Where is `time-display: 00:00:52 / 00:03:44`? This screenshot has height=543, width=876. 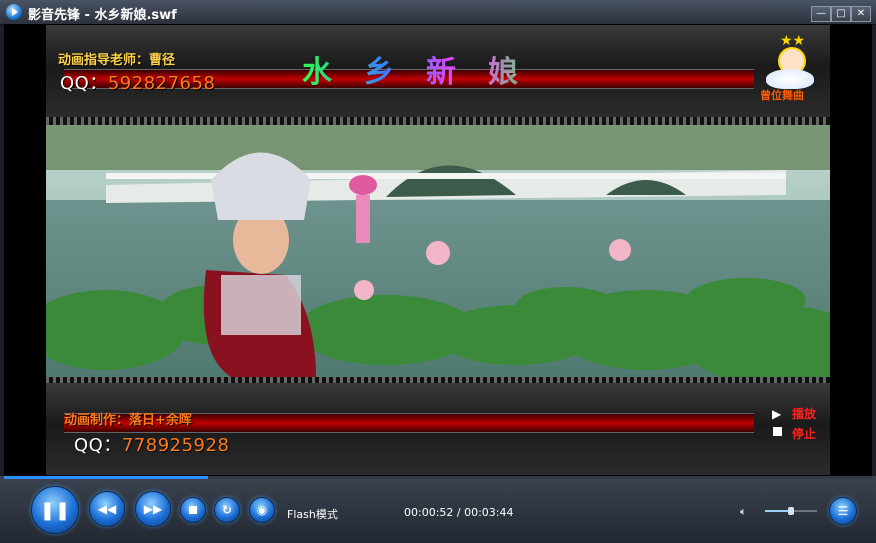 time-display: 00:00:52 / 00:03:44 is located at coordinates (459, 512).